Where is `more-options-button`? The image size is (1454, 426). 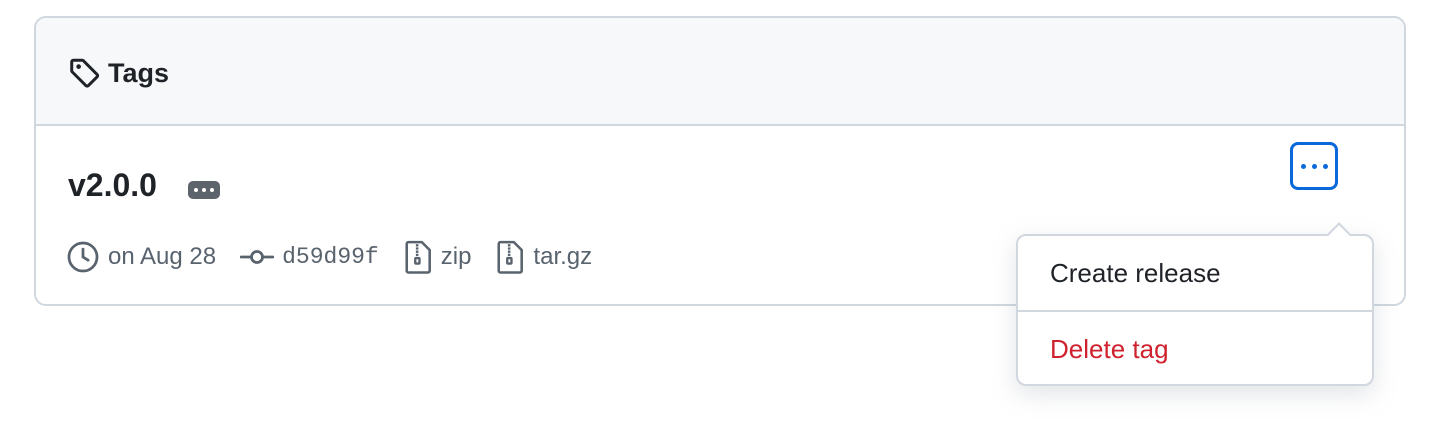 more-options-button is located at coordinates (1314, 166).